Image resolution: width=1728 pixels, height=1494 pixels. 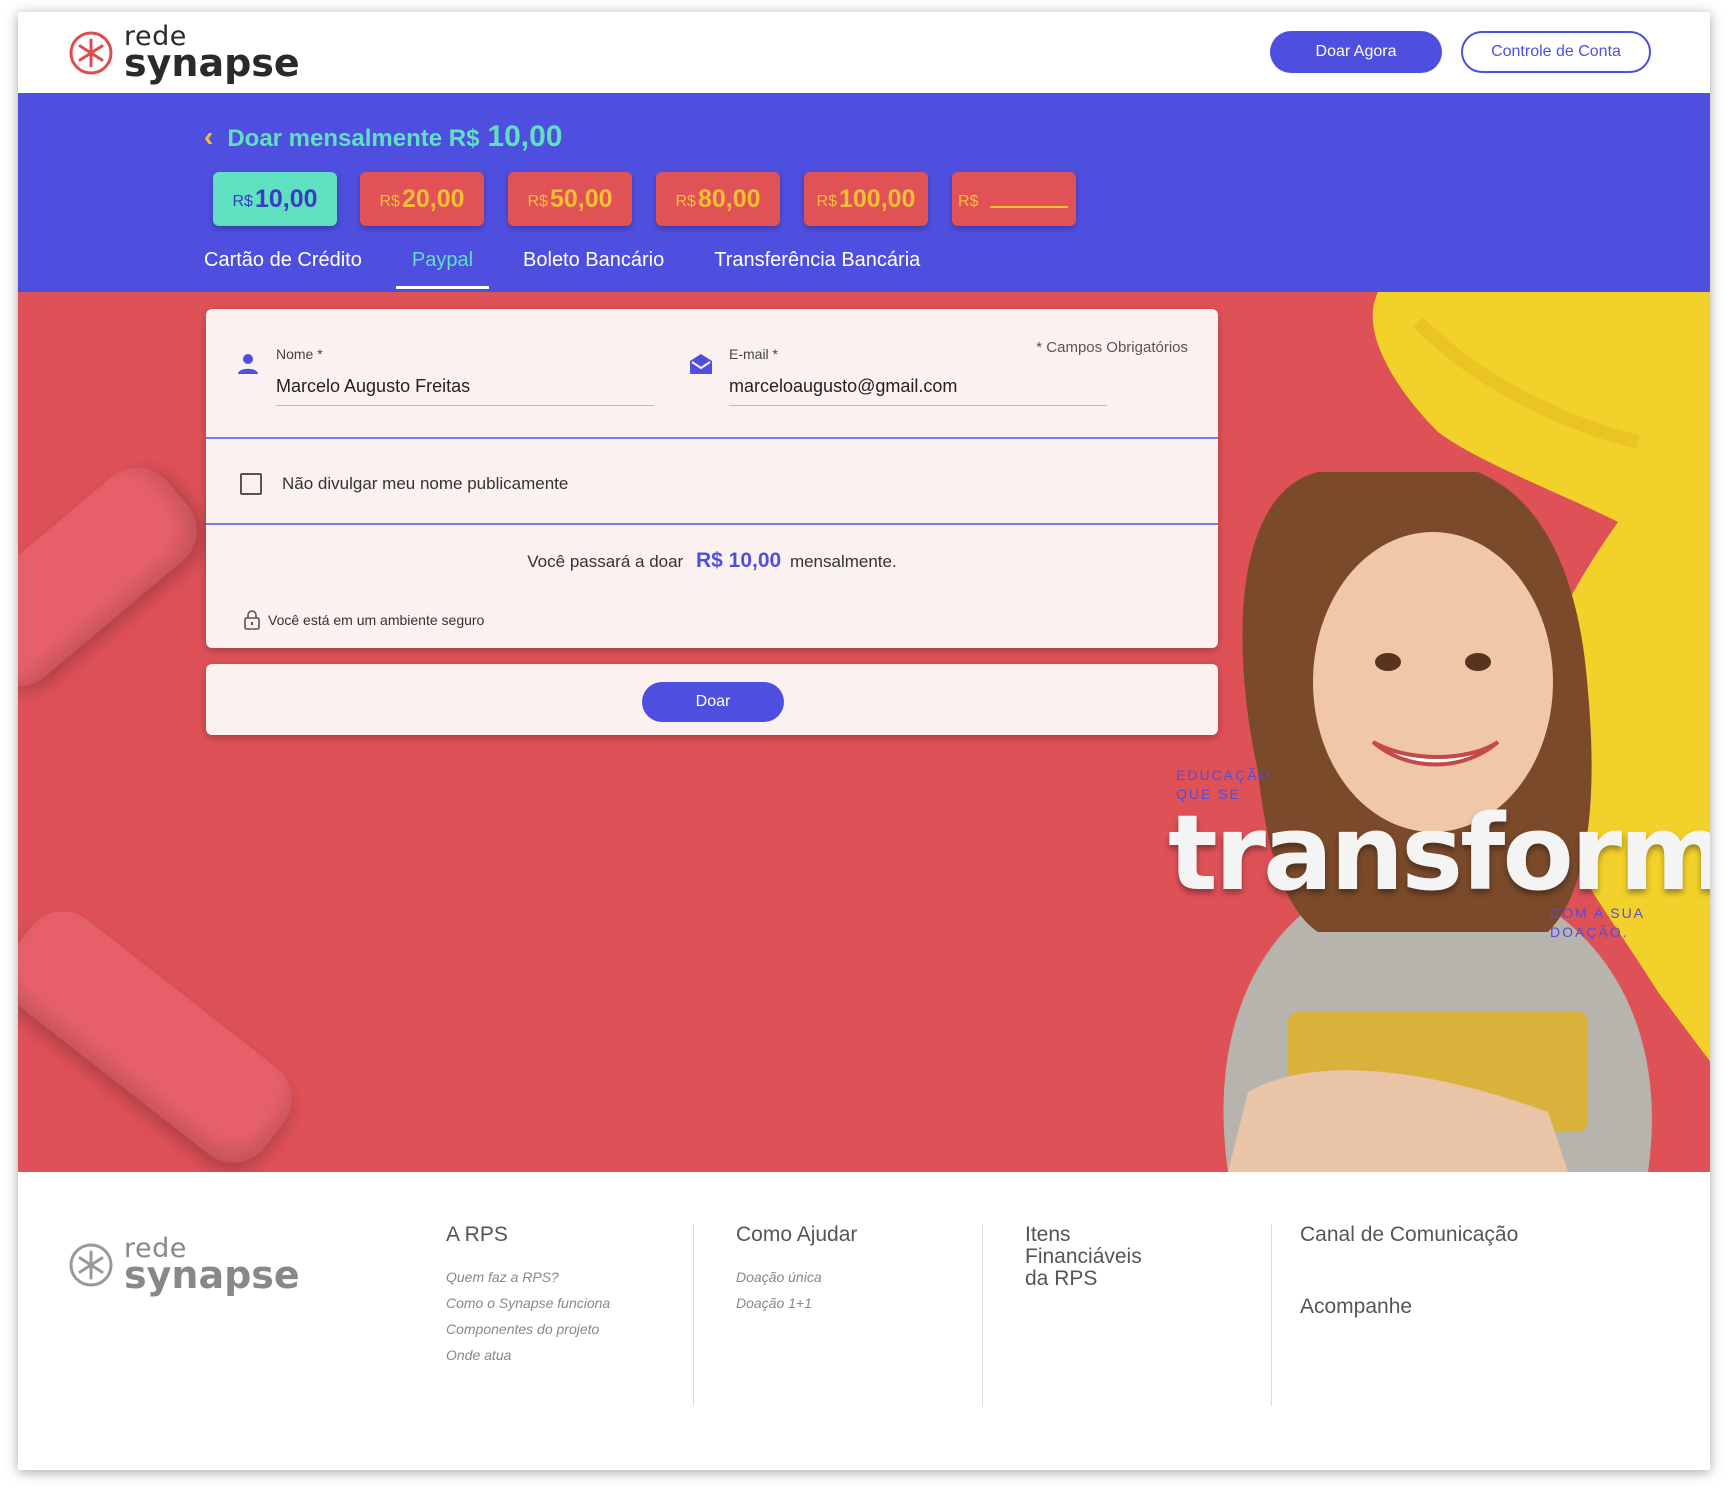 I want to click on donation-header: ‹ Doar mensalmente R$ 10,00, so click(x=383, y=137).